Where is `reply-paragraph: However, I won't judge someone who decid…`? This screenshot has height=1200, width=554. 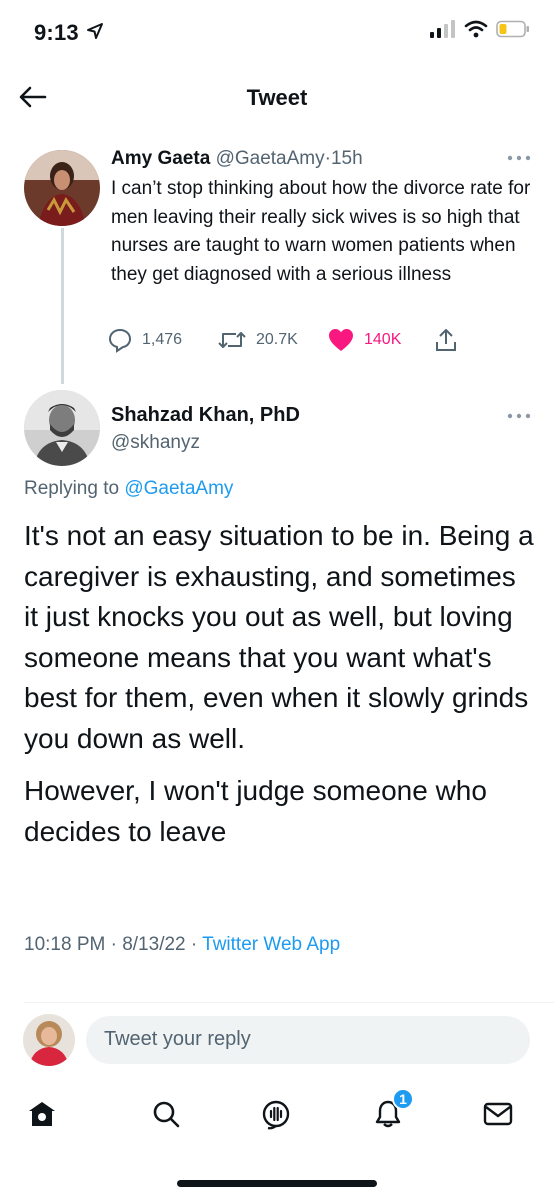 reply-paragraph: However, I won't judge someone who decid… is located at coordinates (255, 811).